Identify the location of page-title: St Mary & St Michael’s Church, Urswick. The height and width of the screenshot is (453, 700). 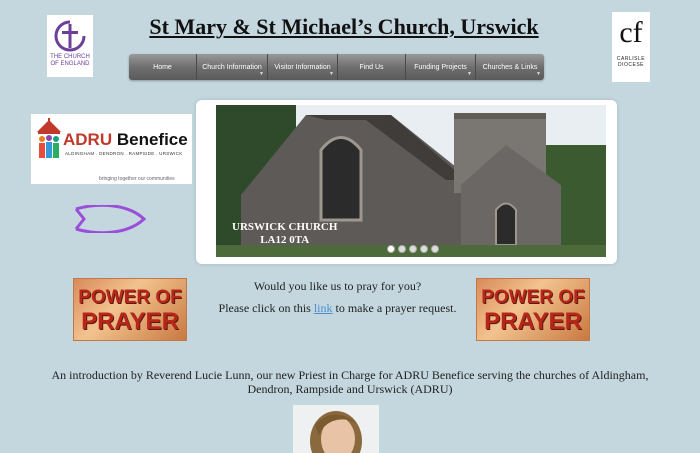
(344, 26).